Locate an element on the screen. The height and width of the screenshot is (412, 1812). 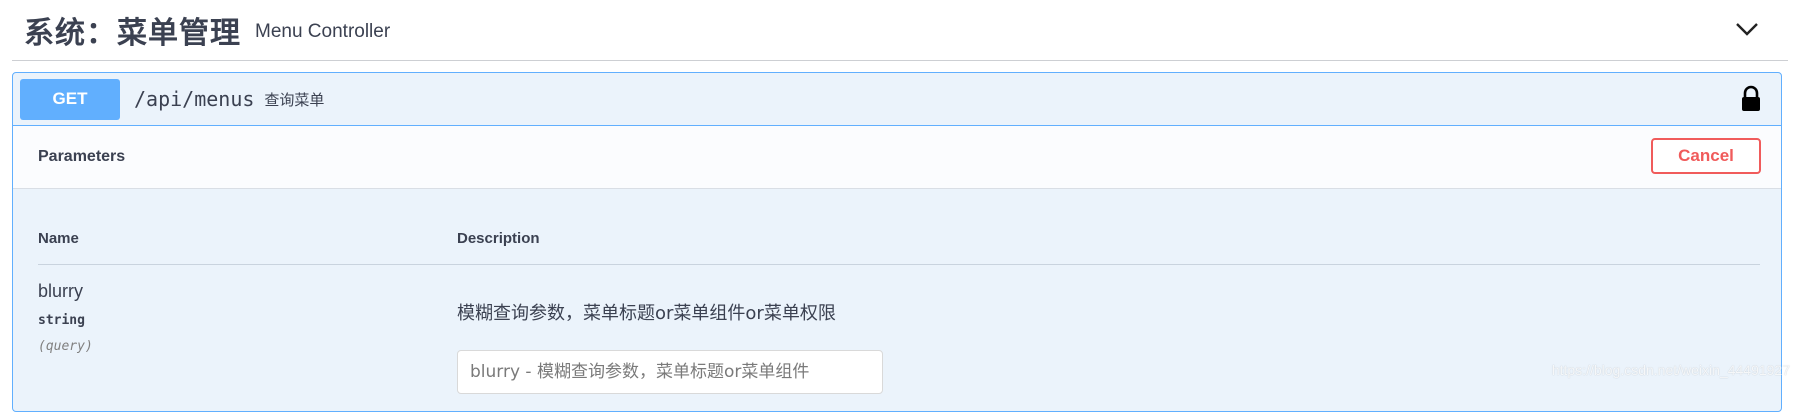
lock-icon is located at coordinates (1751, 99).